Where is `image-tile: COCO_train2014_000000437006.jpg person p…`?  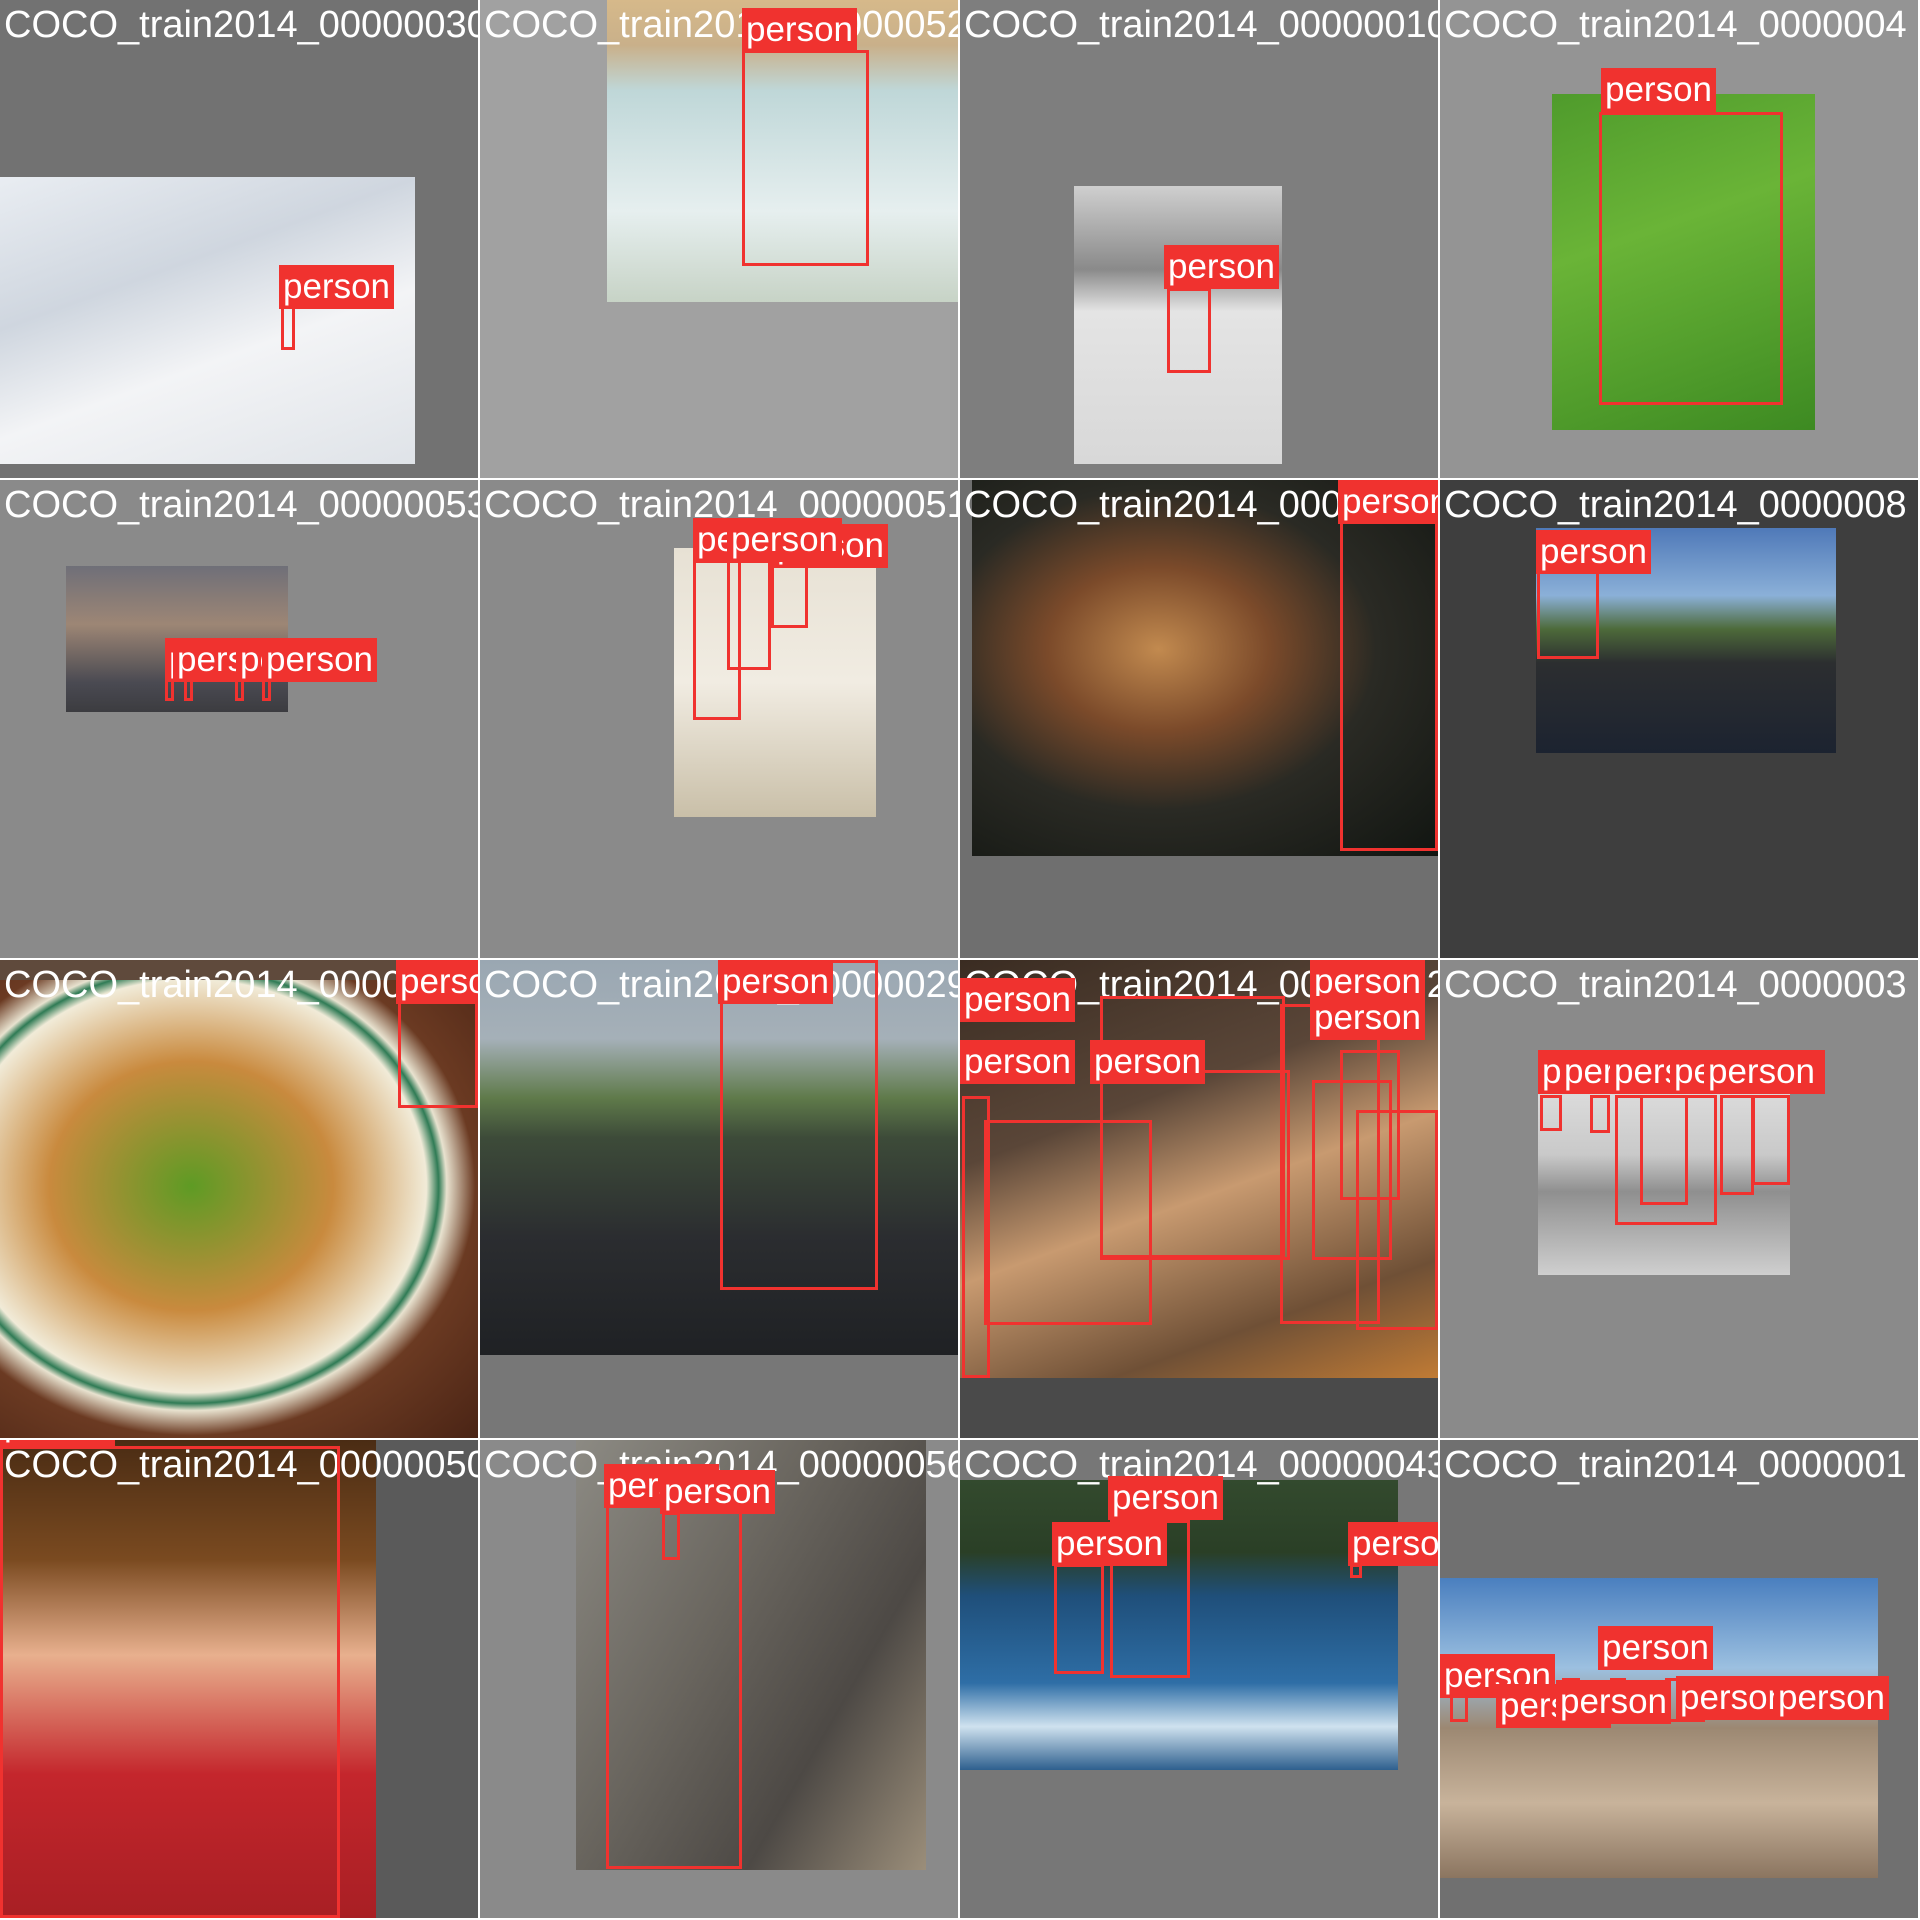 image-tile: COCO_train2014_000000437006.jpg person p… is located at coordinates (1200, 1680).